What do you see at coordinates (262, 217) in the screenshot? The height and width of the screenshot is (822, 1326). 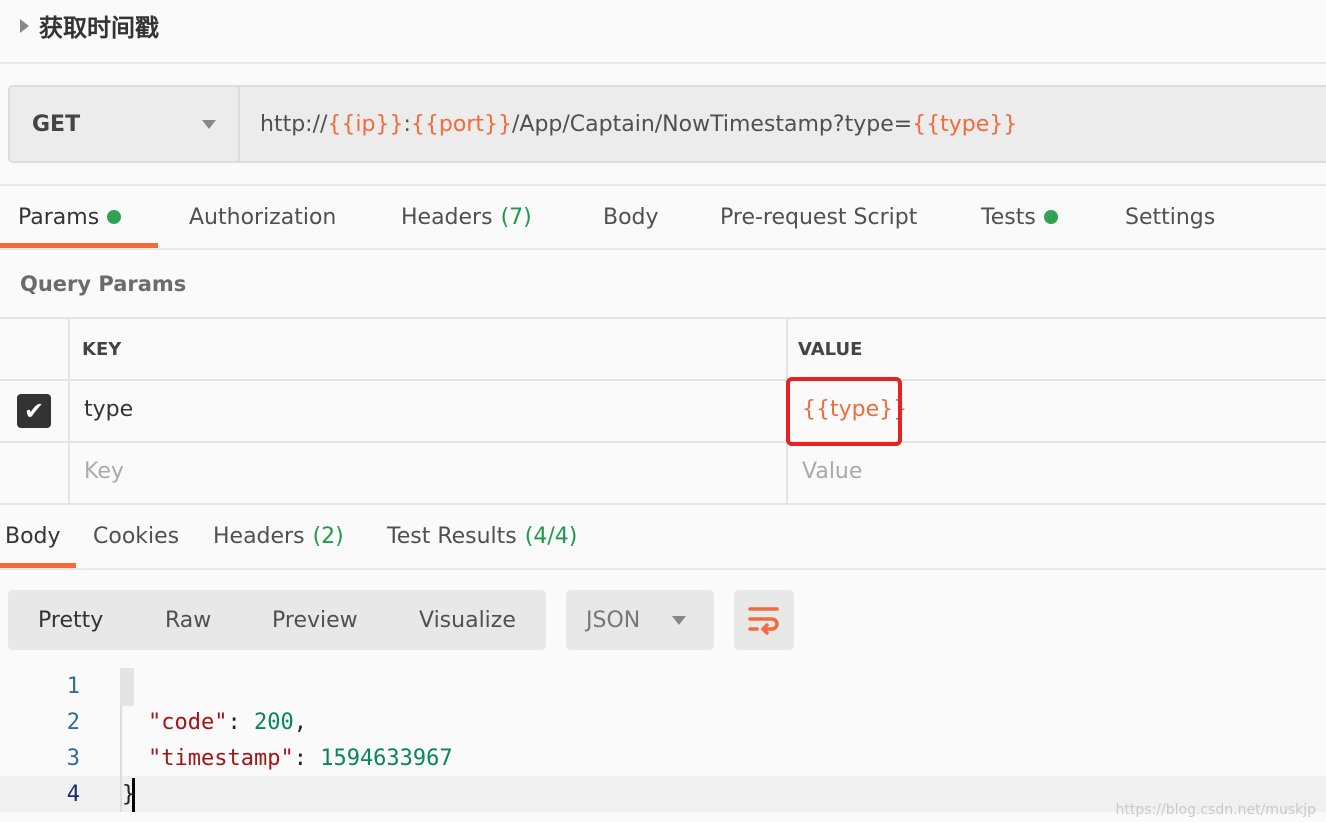 I see `tab-authorization: Authorization` at bounding box center [262, 217].